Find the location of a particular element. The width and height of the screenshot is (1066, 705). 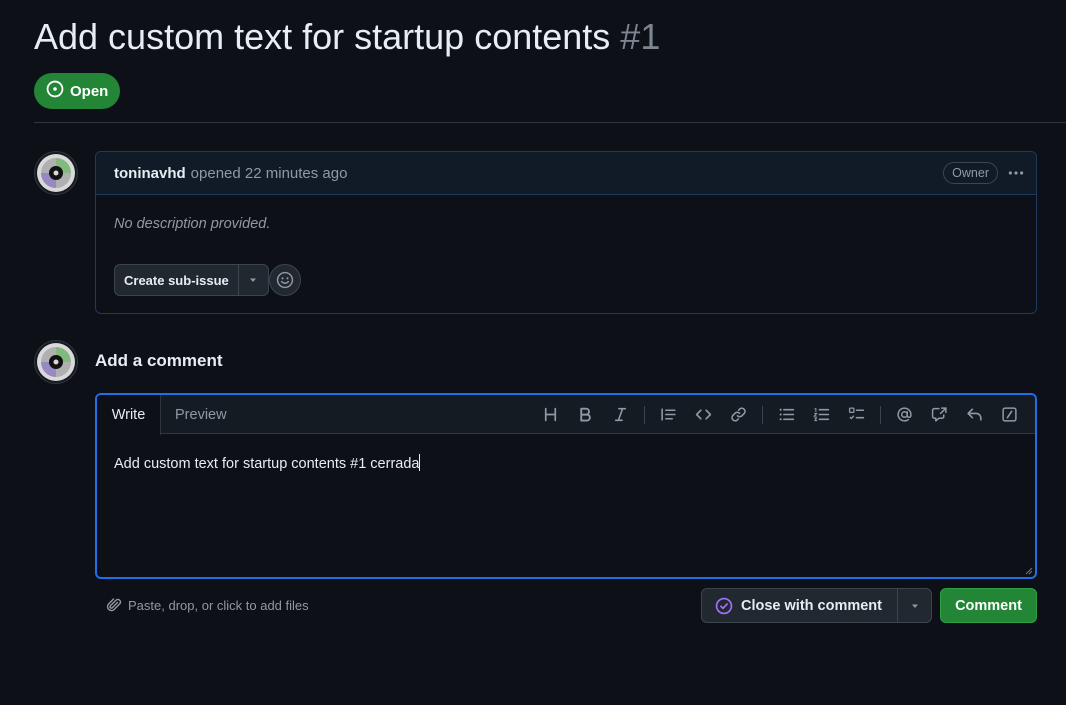

tab-preview: Preview is located at coordinates (201, 414).